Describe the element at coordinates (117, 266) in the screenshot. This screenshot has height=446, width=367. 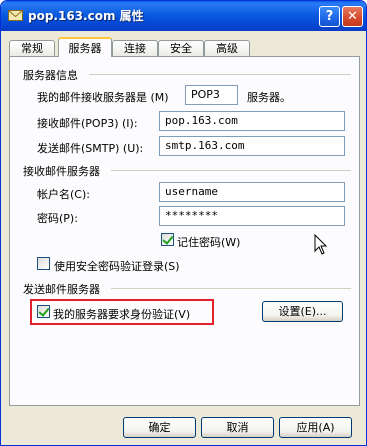
I see `spa-label: 使用安全密码验证登录(S)` at that location.